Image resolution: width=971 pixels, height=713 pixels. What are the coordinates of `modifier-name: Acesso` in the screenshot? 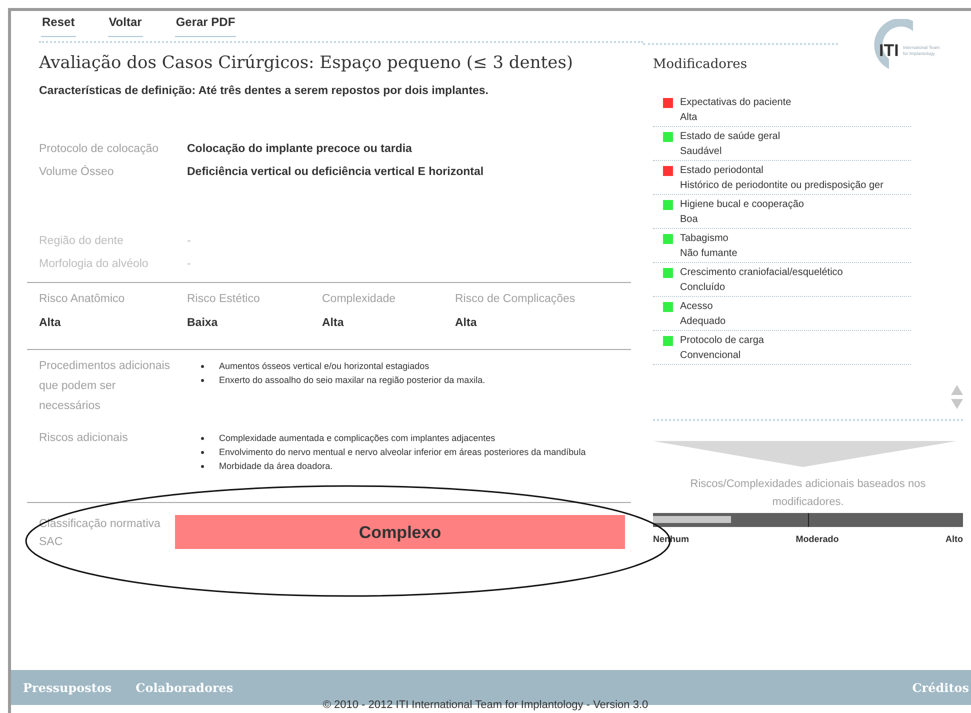 It's located at (696, 307).